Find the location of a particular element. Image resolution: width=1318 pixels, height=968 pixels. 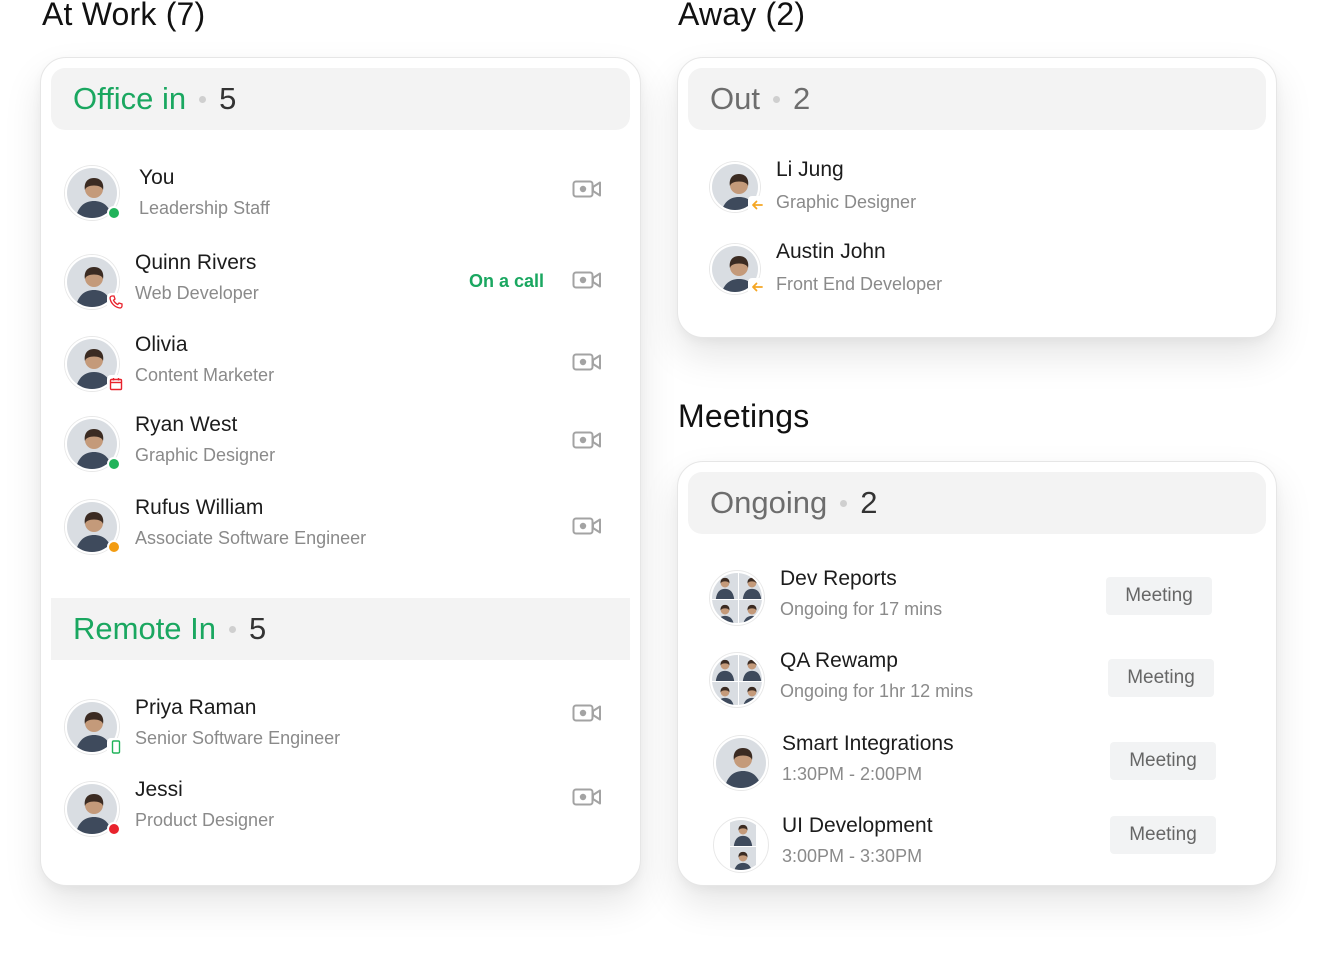

meeting-title: QA Rewamp is located at coordinates (839, 660).